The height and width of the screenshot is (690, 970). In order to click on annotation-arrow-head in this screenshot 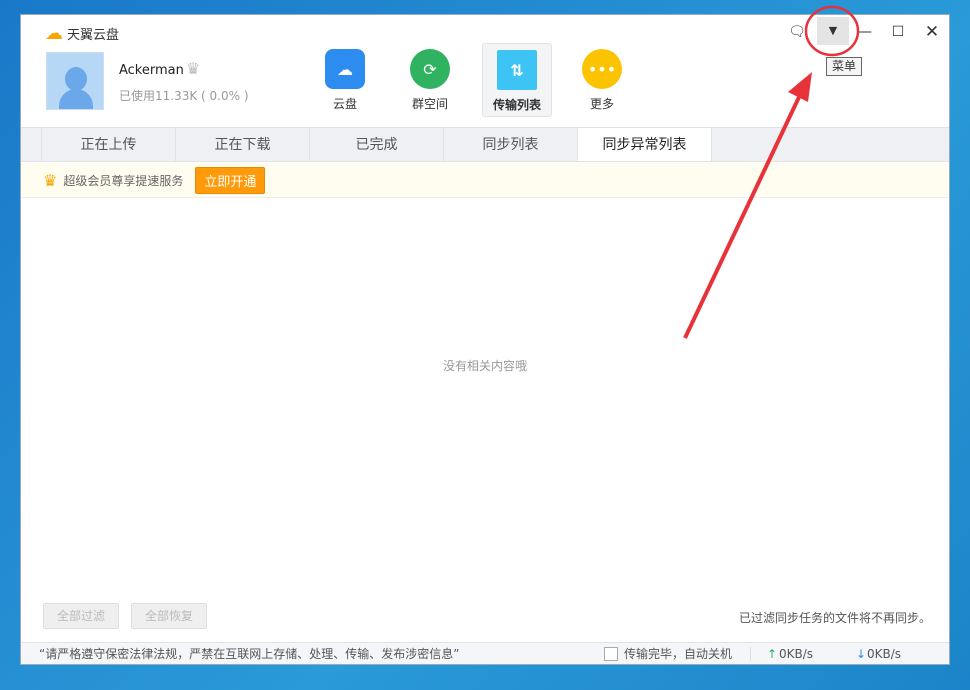, I will do `click(800, 87)`.